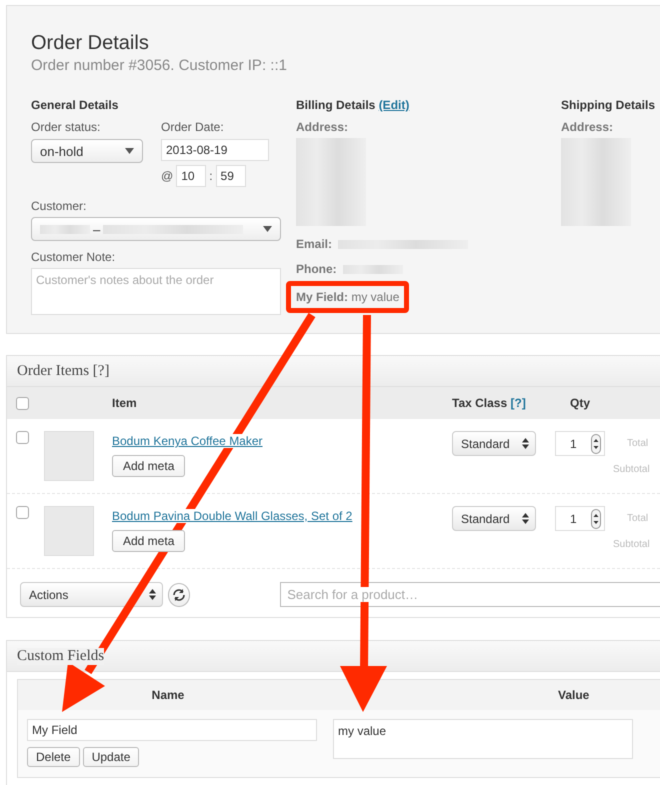 This screenshot has width=660, height=785. I want to click on phone-label: Phone:, so click(316, 269).